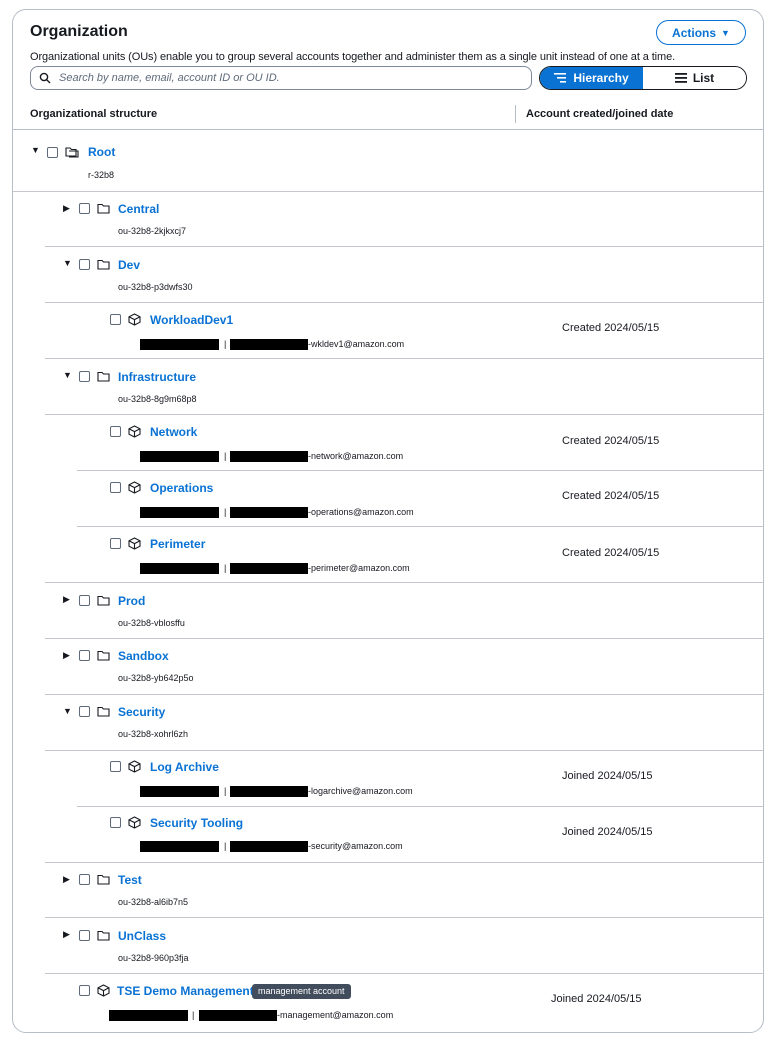 The image size is (778, 1044). What do you see at coordinates (361, 512) in the screenshot?
I see `account-email: -operations@amazon.com` at bounding box center [361, 512].